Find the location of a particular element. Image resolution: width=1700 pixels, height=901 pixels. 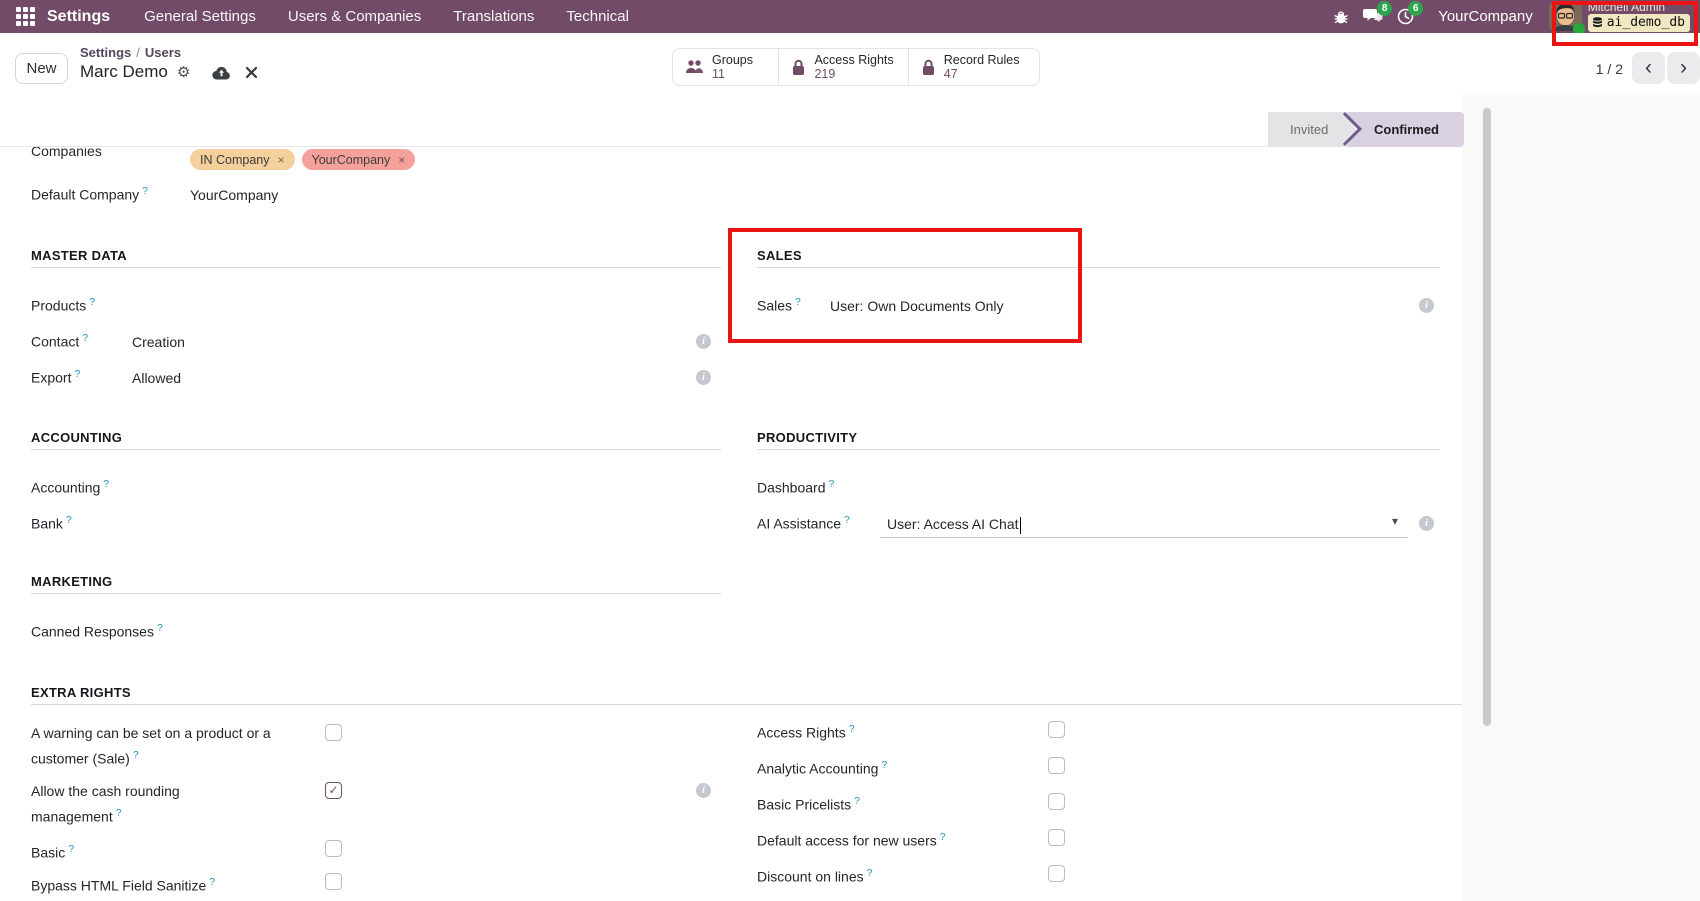

menu-users-companies: Users & Companies is located at coordinates (354, 16).